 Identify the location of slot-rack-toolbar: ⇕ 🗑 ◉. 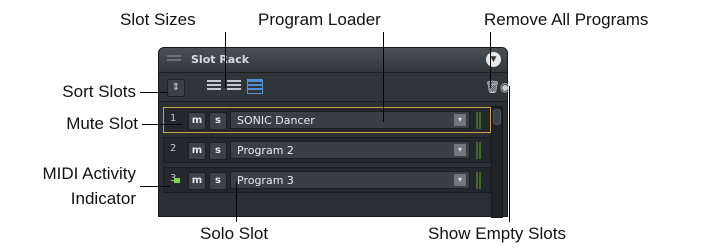
(334, 87).